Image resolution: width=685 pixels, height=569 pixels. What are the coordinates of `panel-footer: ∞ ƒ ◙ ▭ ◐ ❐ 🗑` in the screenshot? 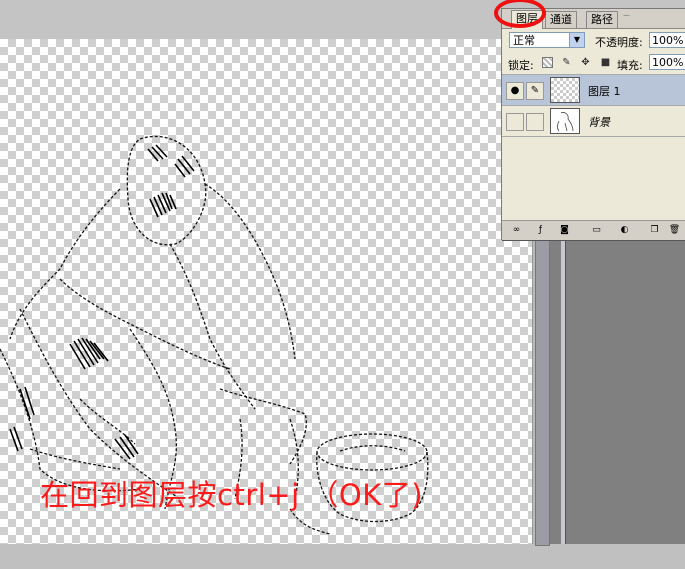 It's located at (593, 230).